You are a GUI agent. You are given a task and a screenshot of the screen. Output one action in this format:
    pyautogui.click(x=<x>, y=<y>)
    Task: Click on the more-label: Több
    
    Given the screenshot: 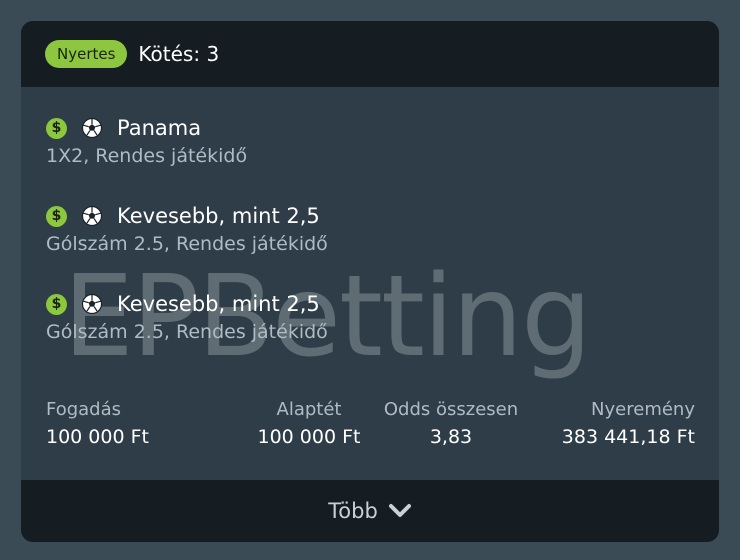 What is the action you would take?
    pyautogui.click(x=353, y=511)
    